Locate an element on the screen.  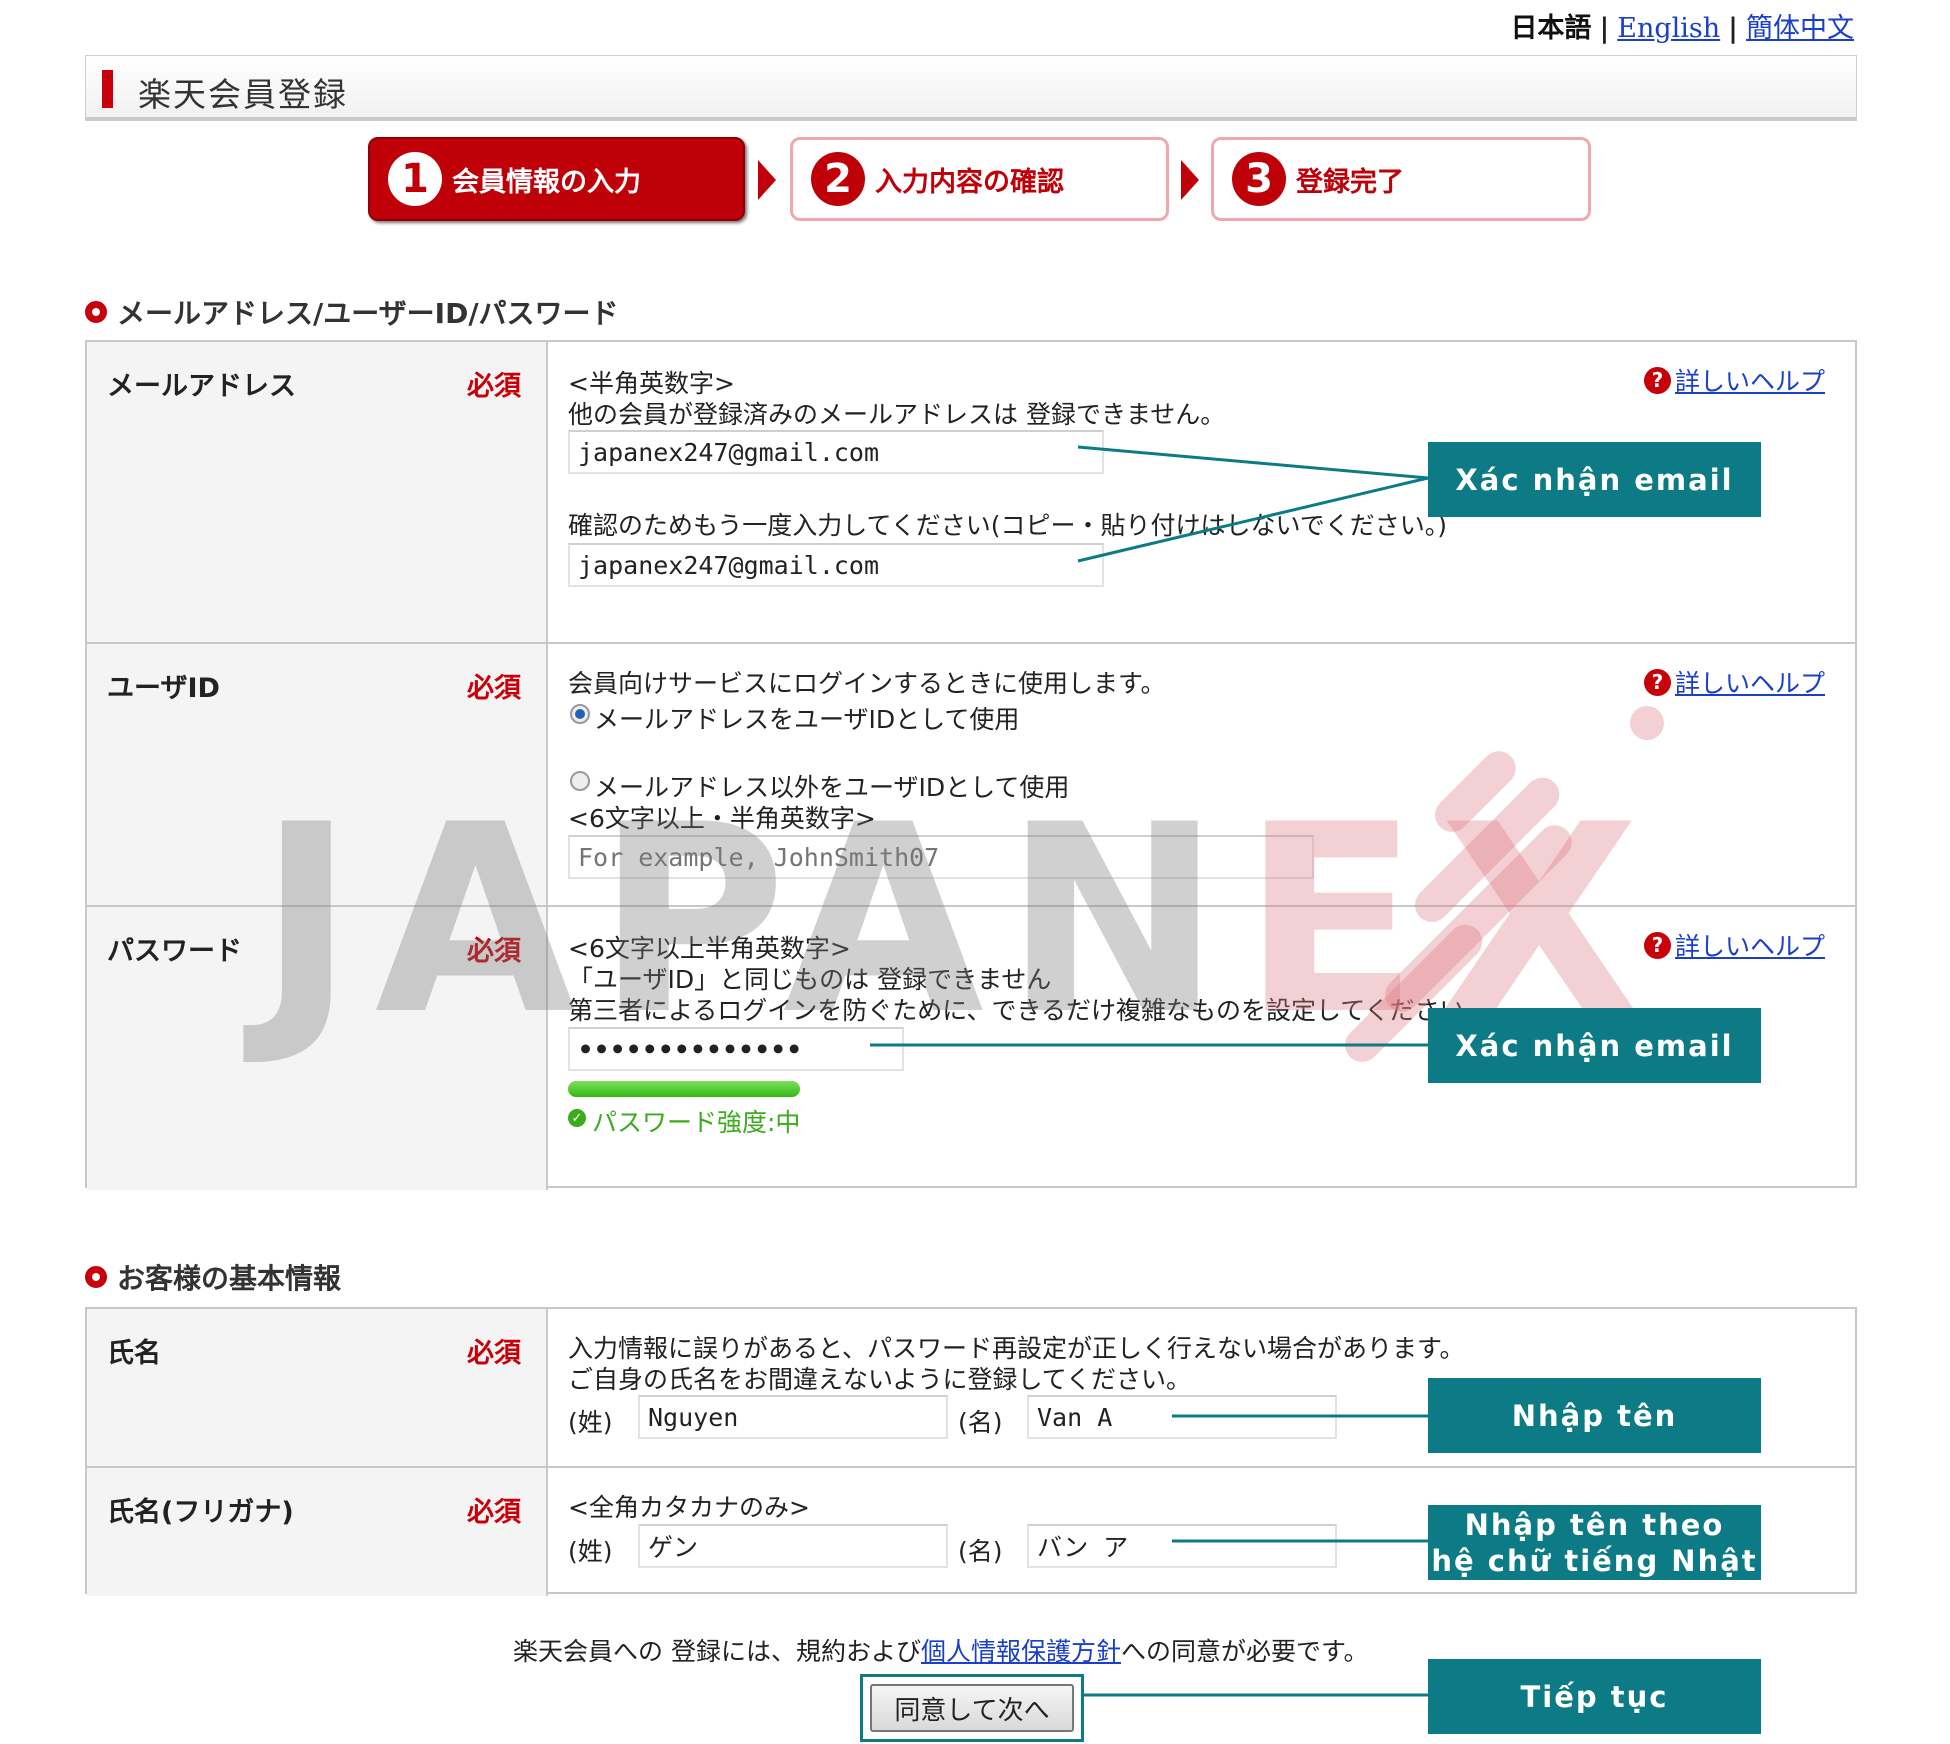
callout-text-line2: hệ chữ tiếng Nhật is located at coordinates (1594, 1560).